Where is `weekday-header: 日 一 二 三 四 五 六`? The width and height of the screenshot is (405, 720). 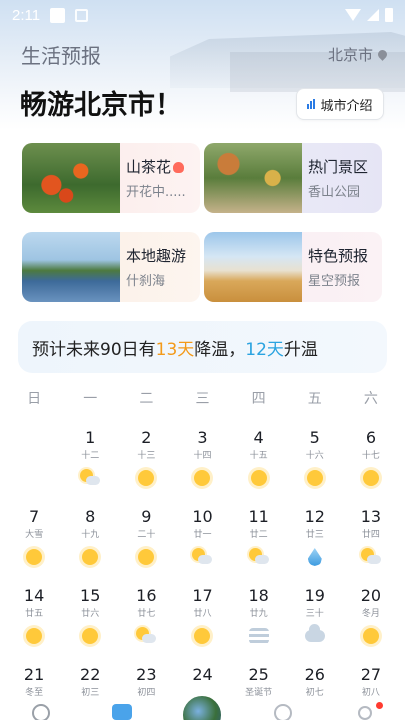 weekday-header: 日 一 二 三 四 五 六 is located at coordinates (202, 398).